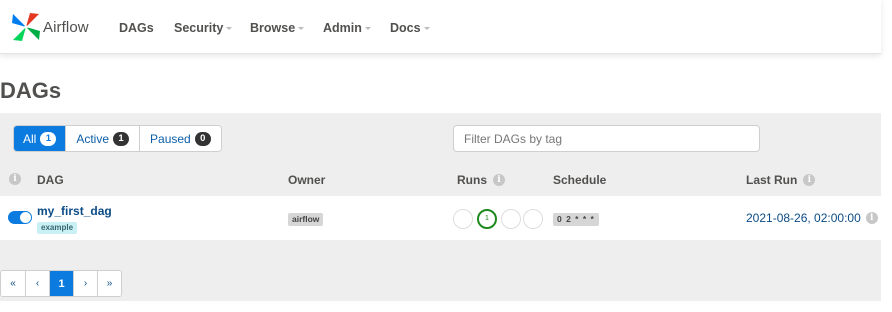 The width and height of the screenshot is (892, 312). What do you see at coordinates (74, 211) in the screenshot?
I see `dag-id-link: my_first_dag` at bounding box center [74, 211].